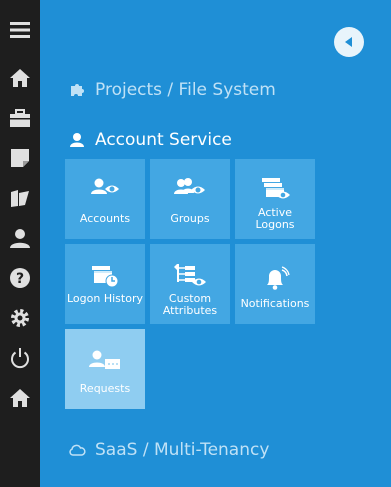 Image resolution: width=391 pixels, height=487 pixels. What do you see at coordinates (190, 218) in the screenshot?
I see `tile-groups-label: Groups` at bounding box center [190, 218].